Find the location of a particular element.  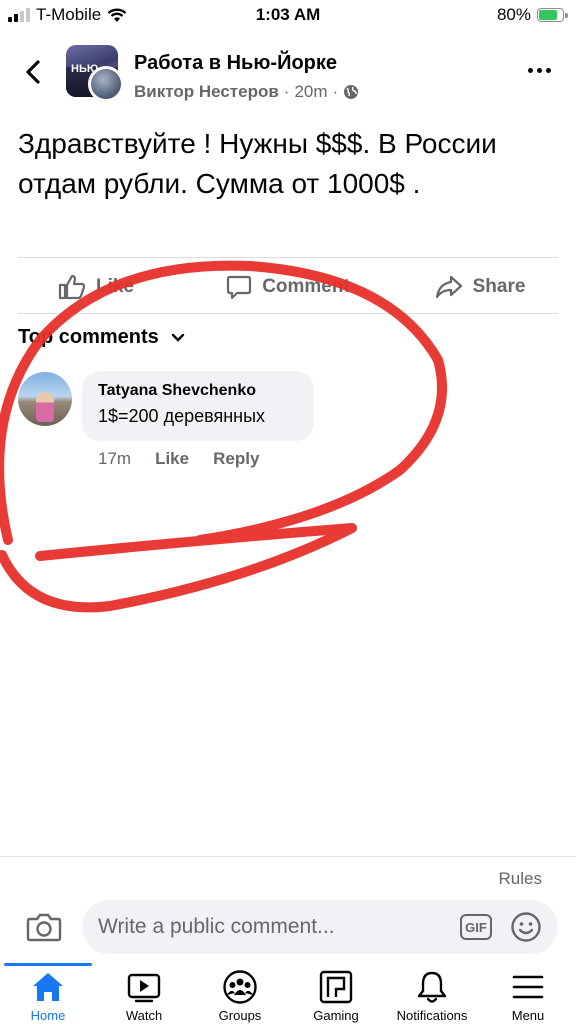

like-button: Like is located at coordinates (96, 287).